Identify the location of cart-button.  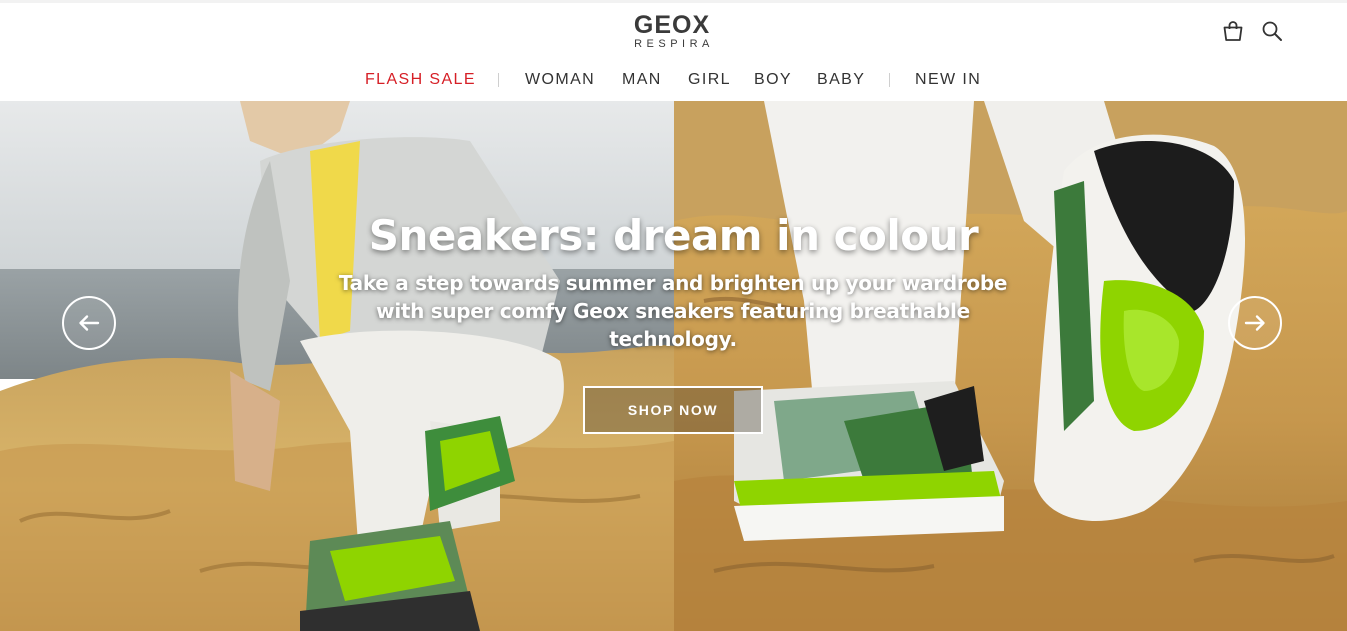
(1233, 31).